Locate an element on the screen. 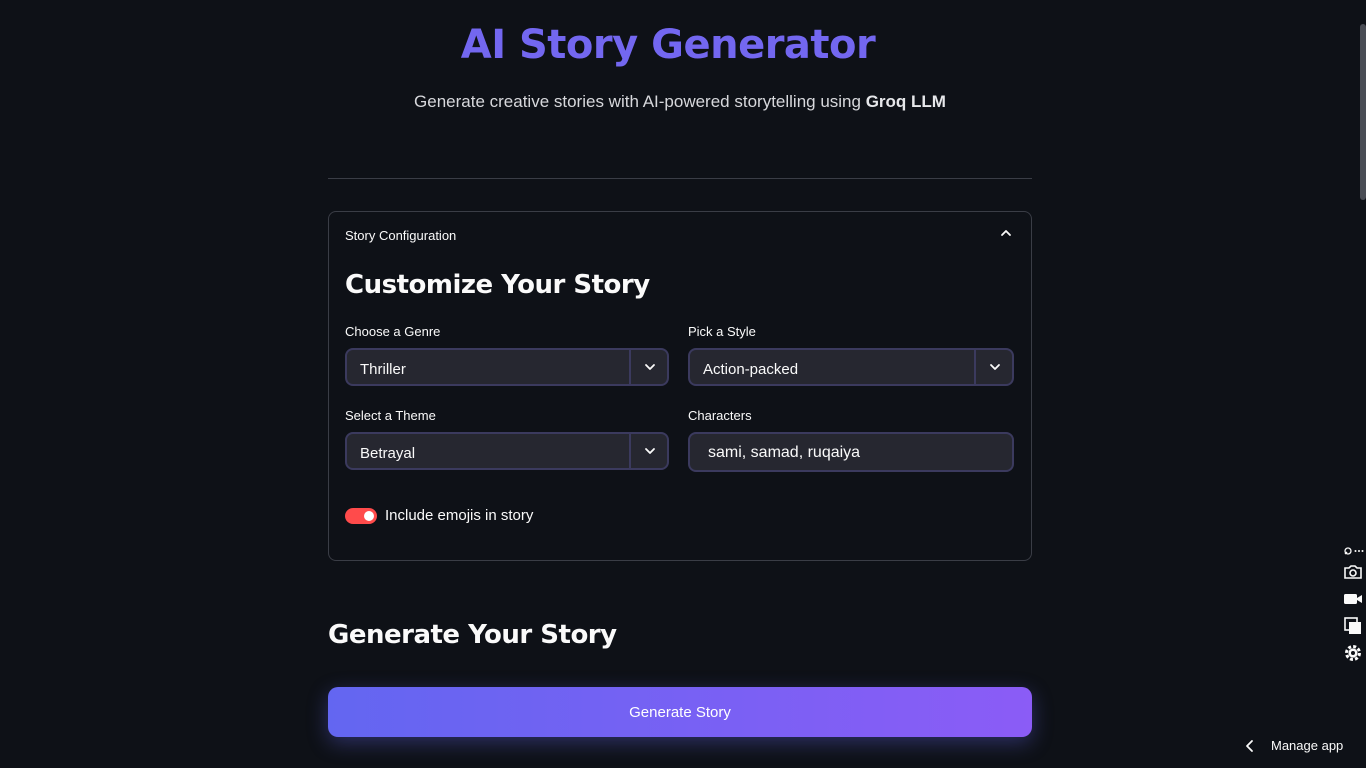  video-icon is located at coordinates (1353, 599).